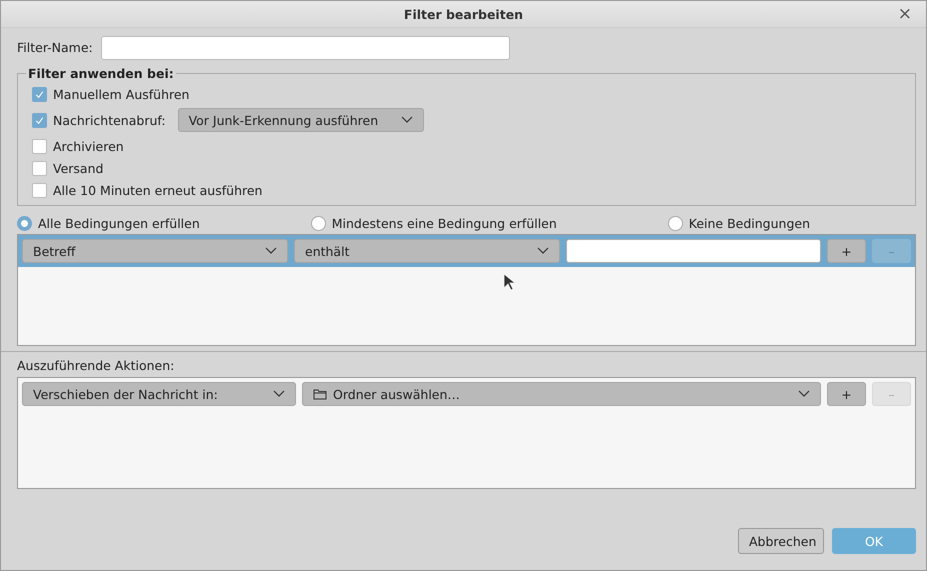  I want to click on radio-label: Alle Bedingungen erfüllen, so click(119, 223).